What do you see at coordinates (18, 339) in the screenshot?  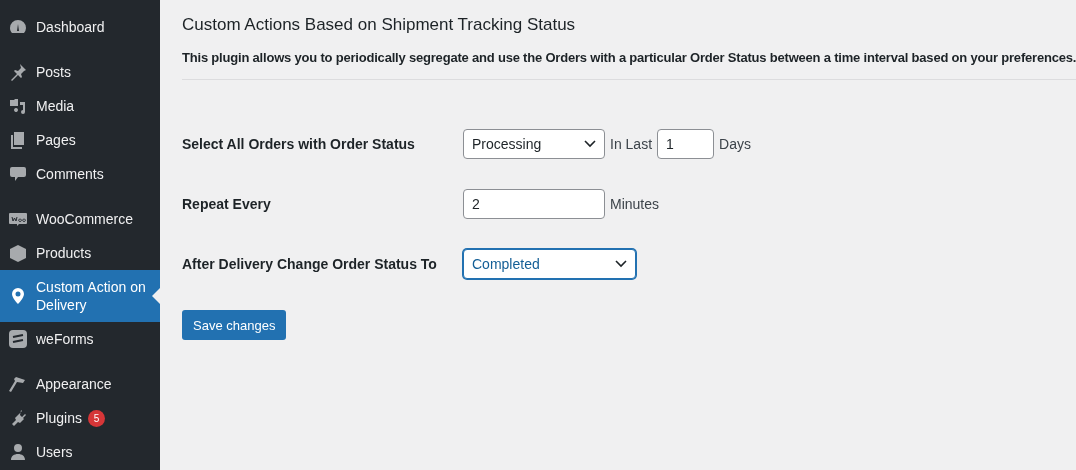 I see `forms-icon` at bounding box center [18, 339].